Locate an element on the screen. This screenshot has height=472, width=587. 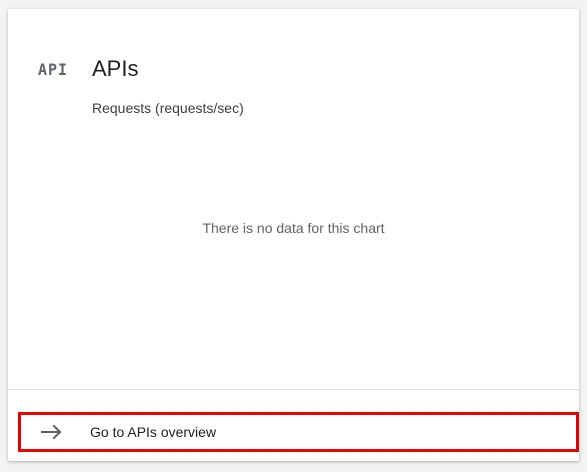
go-to-apis-overview-link: Go to APIs overview is located at coordinates (298, 432).